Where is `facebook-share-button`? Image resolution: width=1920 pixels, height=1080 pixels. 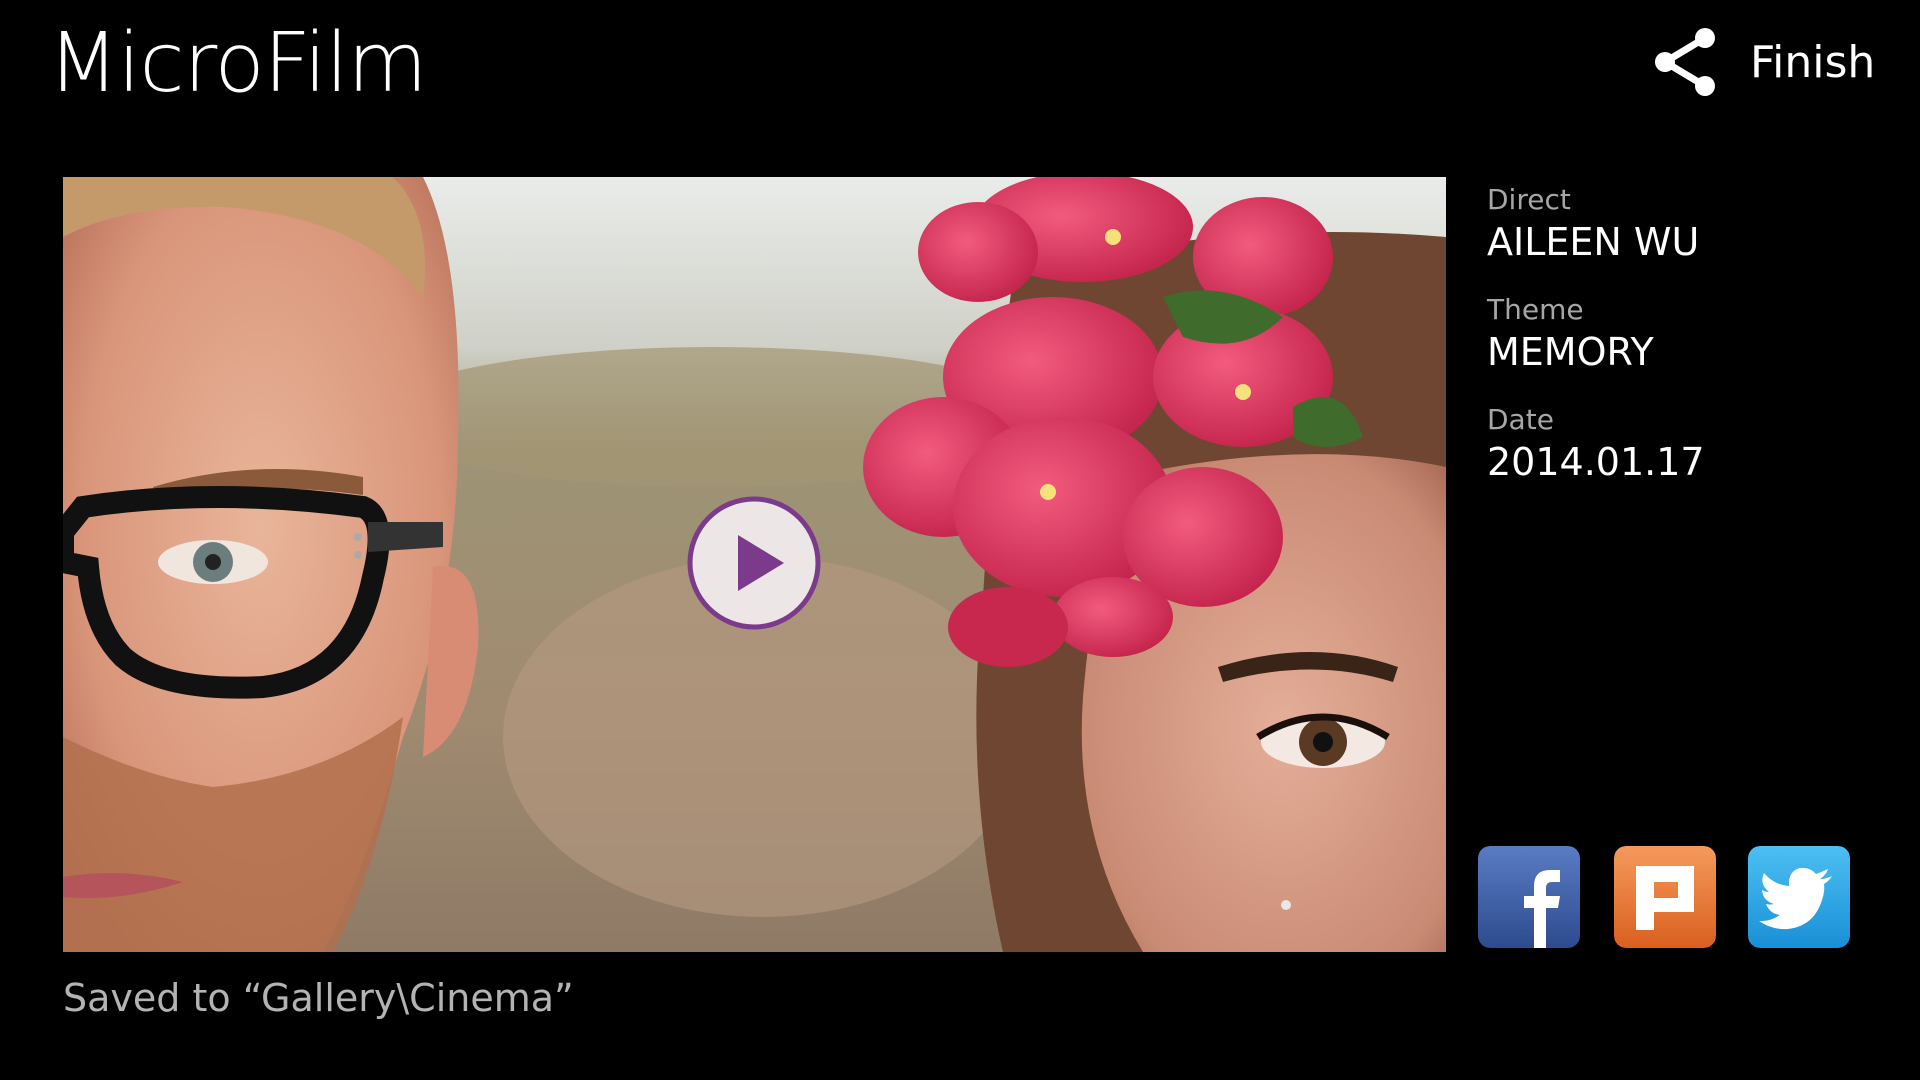 facebook-share-button is located at coordinates (1529, 897).